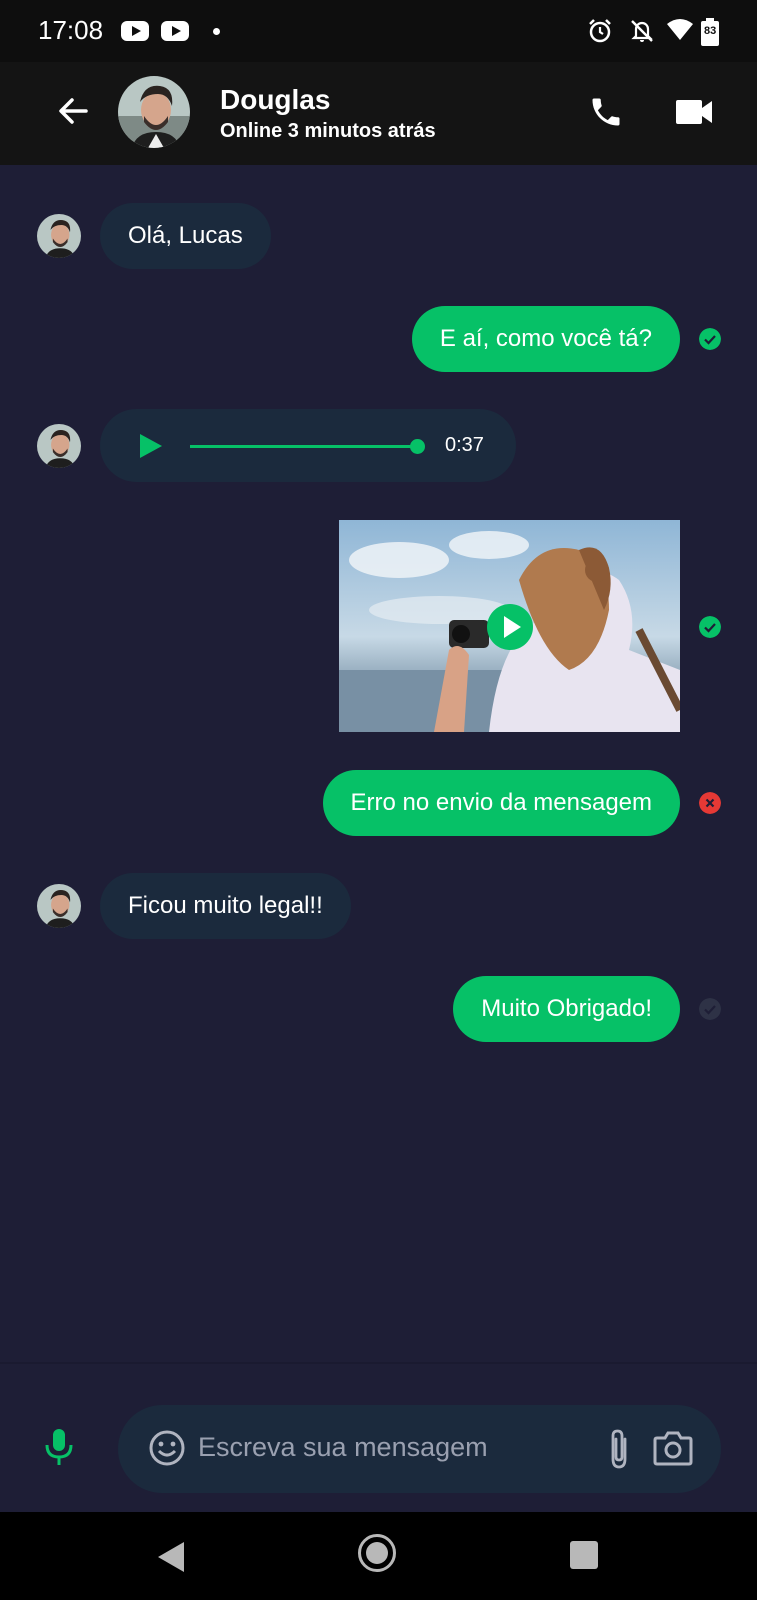 The height and width of the screenshot is (1600, 757). Describe the element at coordinates (464, 445) in the screenshot. I see `audio-duration: 0:37` at that location.